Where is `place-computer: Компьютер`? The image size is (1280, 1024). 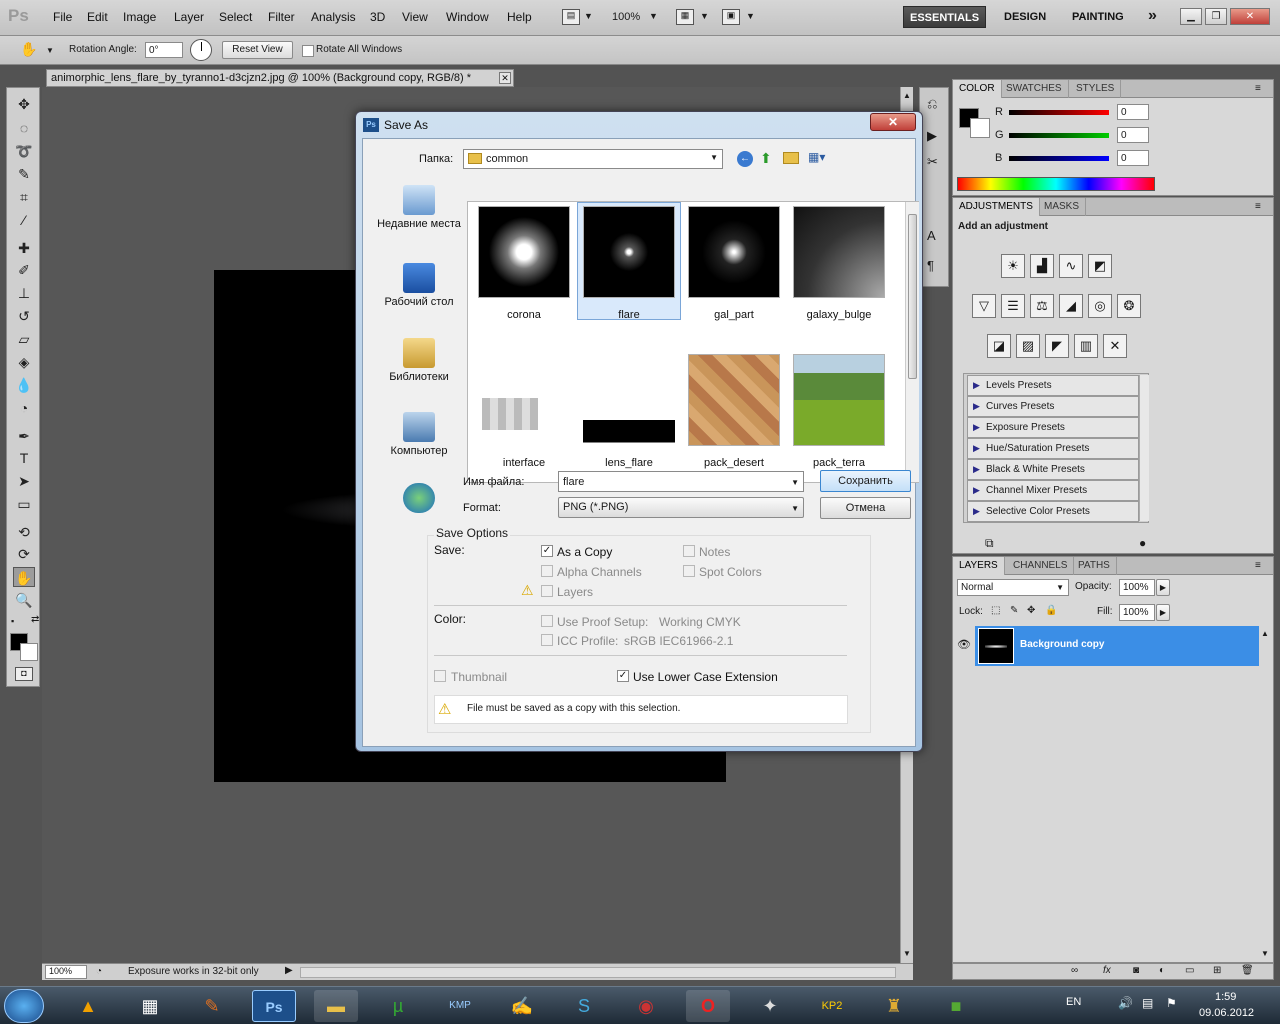
place-computer: Компьютер is located at coordinates (419, 434).